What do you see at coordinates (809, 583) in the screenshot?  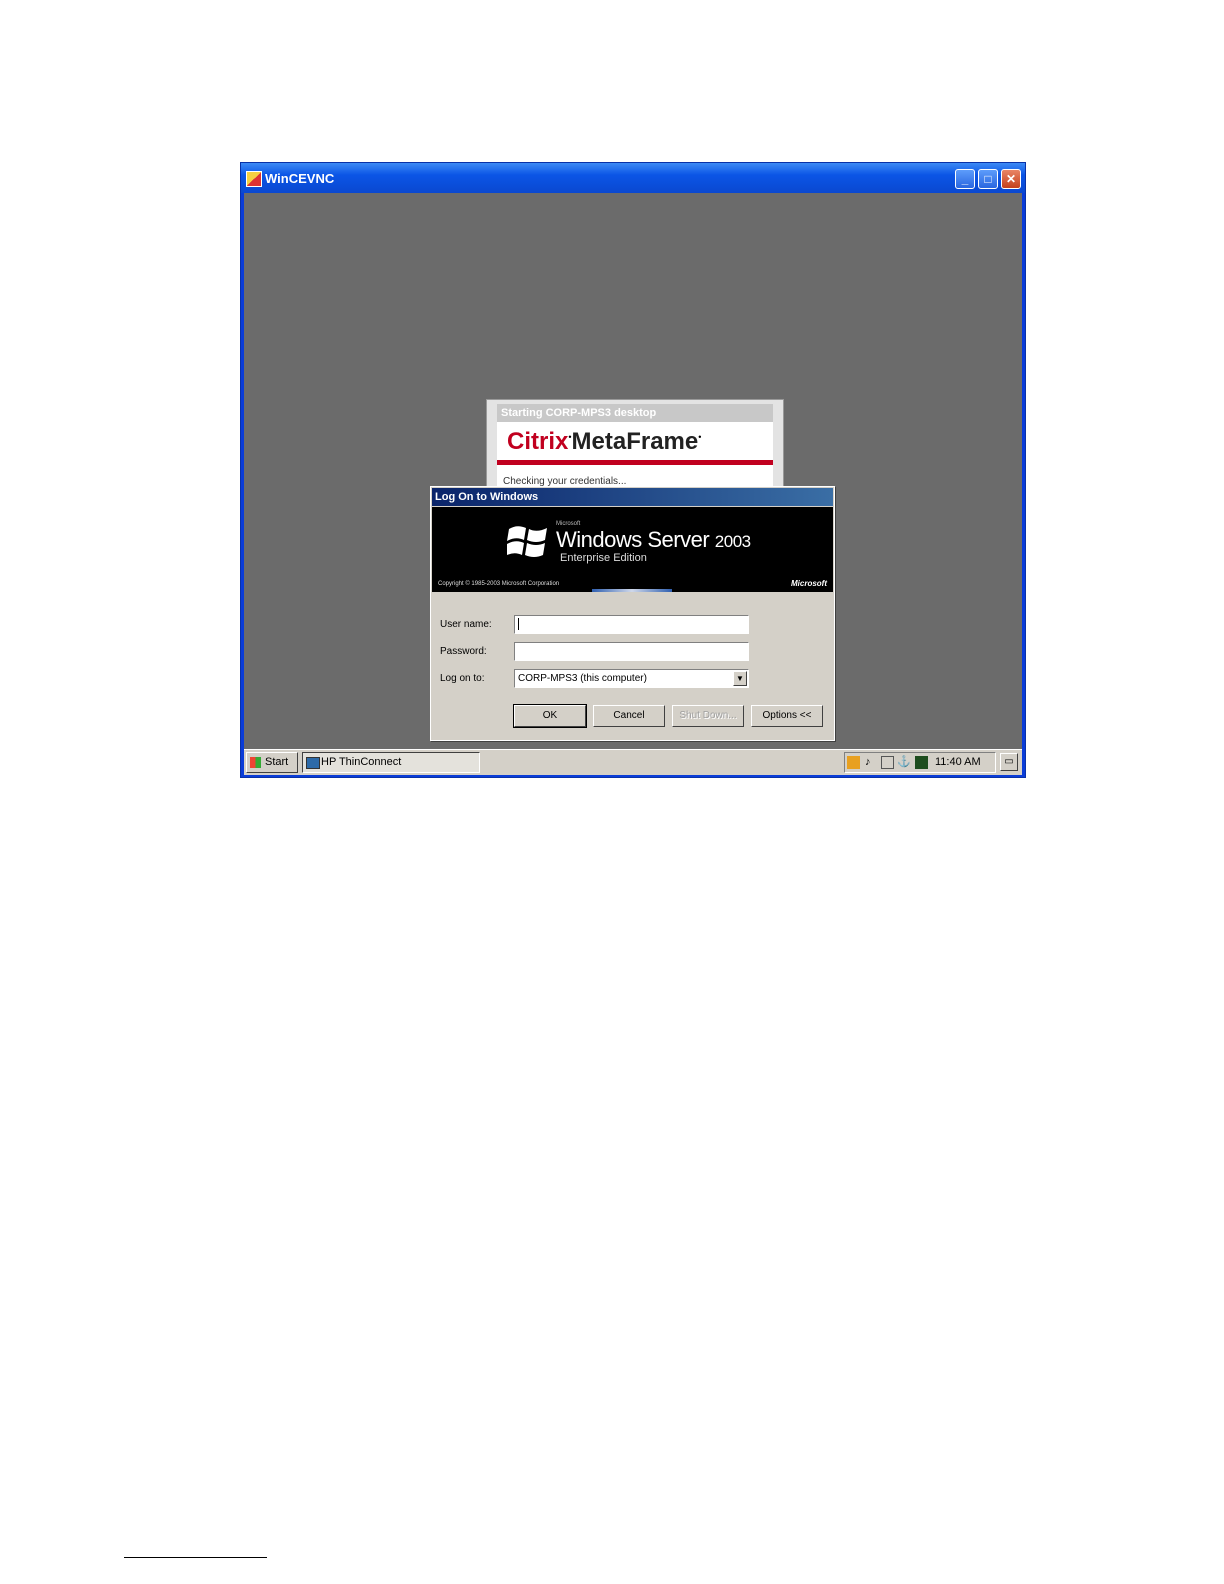 I see `microsoft-logo: Microsoft` at bounding box center [809, 583].